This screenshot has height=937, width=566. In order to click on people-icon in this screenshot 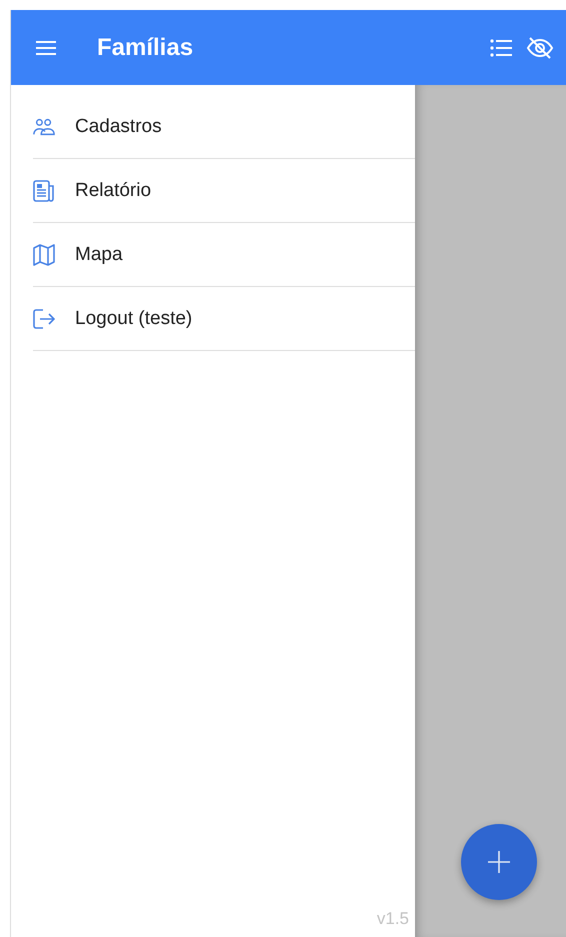, I will do `click(44, 126)`.